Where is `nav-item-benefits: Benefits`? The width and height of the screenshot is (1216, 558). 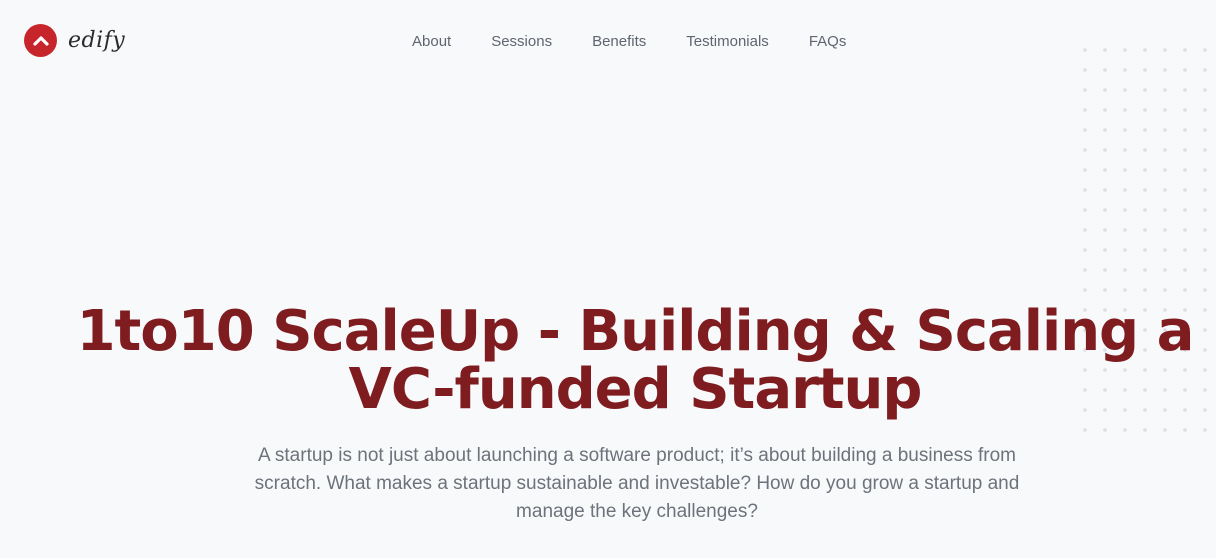
nav-item-benefits: Benefits is located at coordinates (619, 42).